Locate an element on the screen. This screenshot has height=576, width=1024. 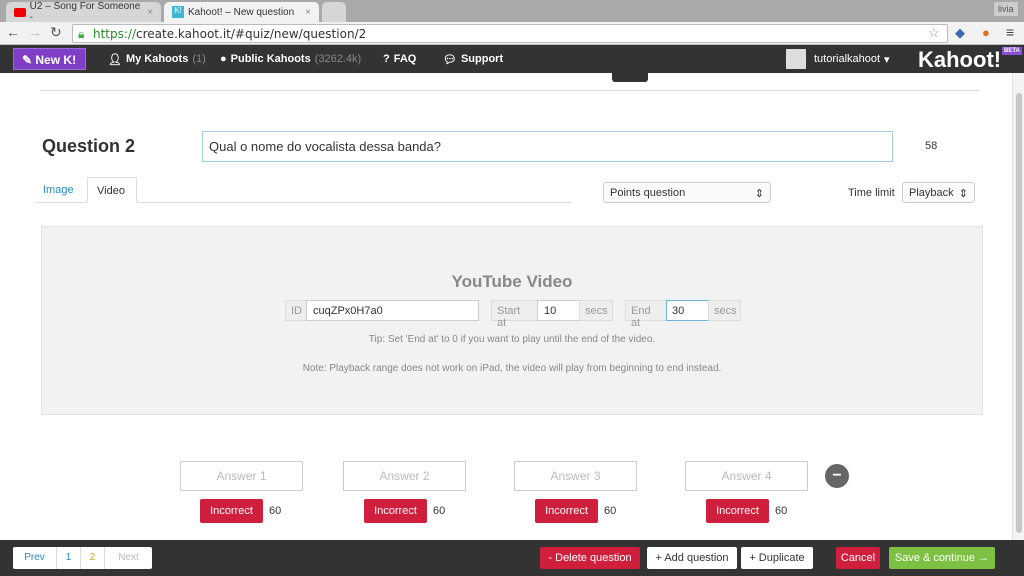
delete-question-button: - Delete question is located at coordinates (590, 558).